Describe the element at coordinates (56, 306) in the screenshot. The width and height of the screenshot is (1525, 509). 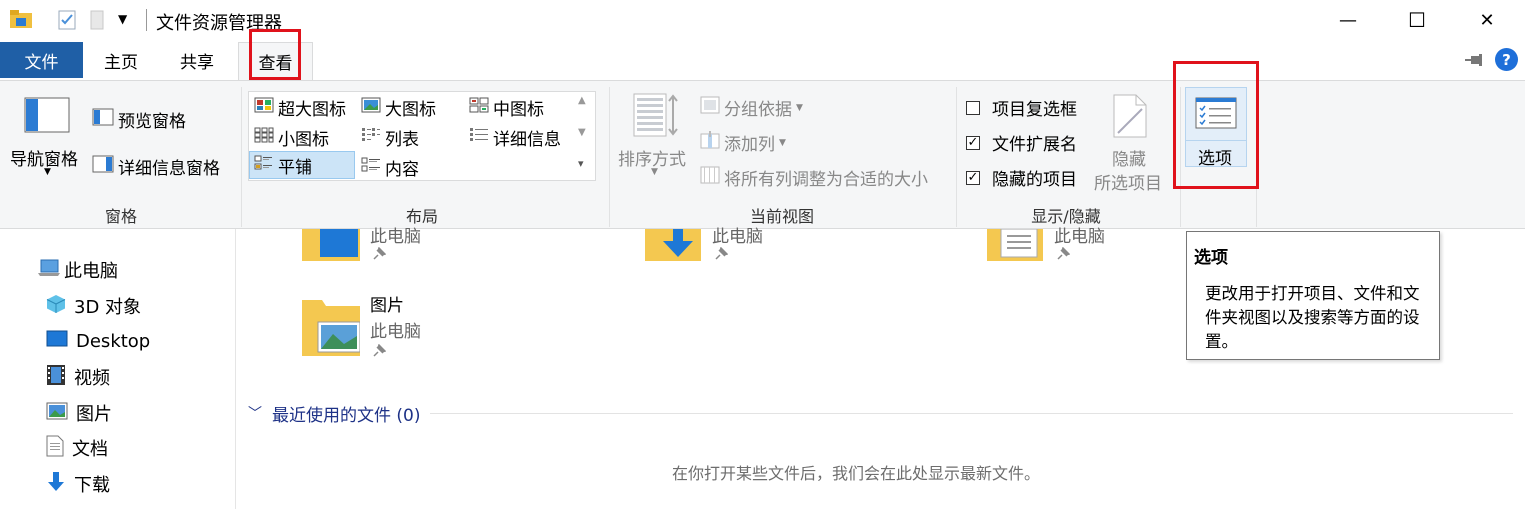
I see `cube-icon` at that location.